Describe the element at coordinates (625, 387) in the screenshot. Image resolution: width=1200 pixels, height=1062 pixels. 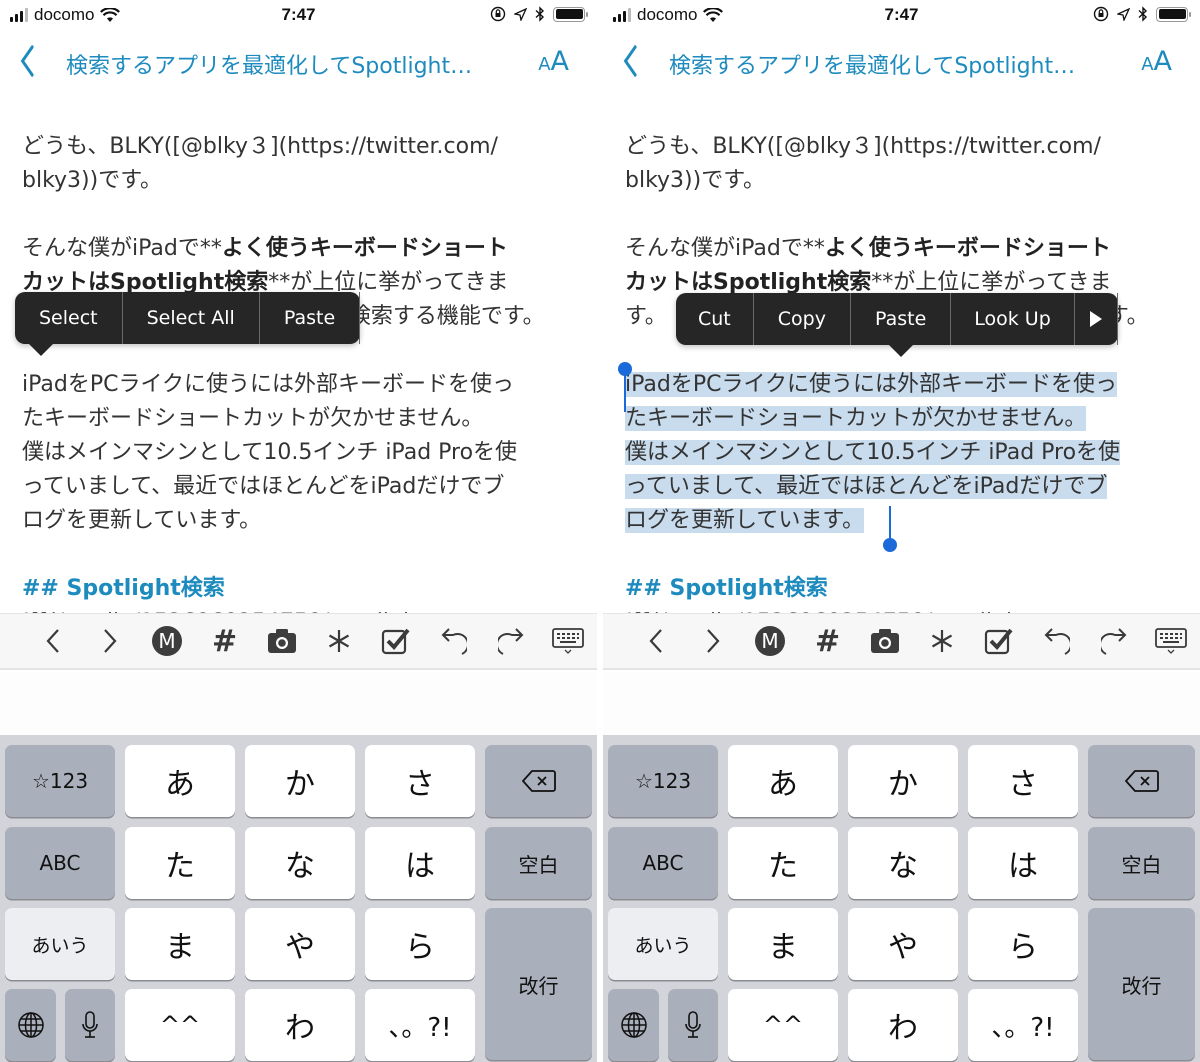
I see `selection-start-handle` at that location.